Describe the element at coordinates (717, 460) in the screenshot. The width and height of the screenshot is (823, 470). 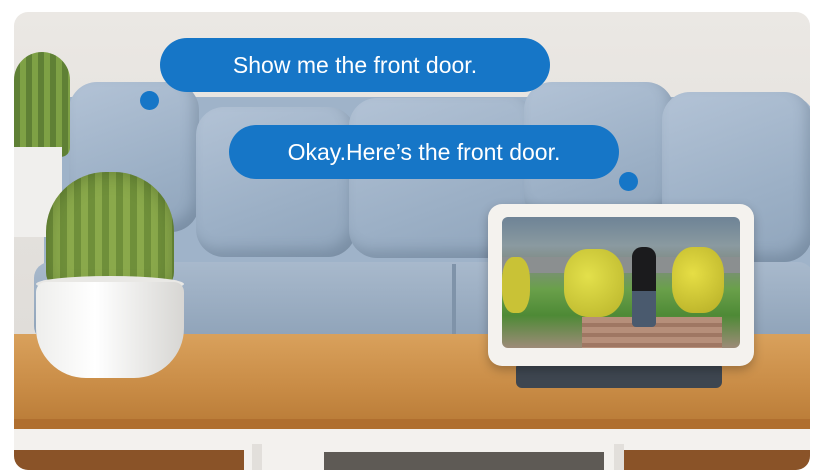
I see `shelf-drawer-right` at that location.